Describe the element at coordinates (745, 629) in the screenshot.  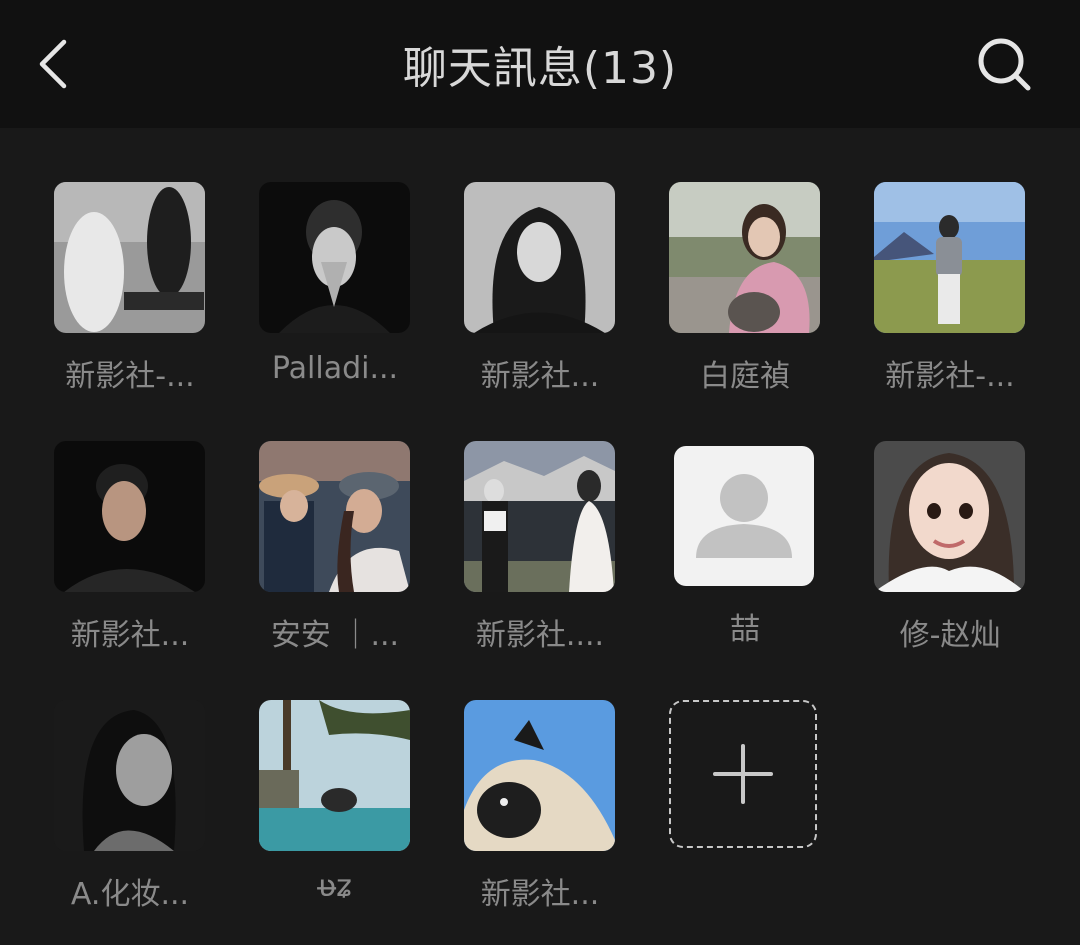
I see `member-name: 喆` at that location.